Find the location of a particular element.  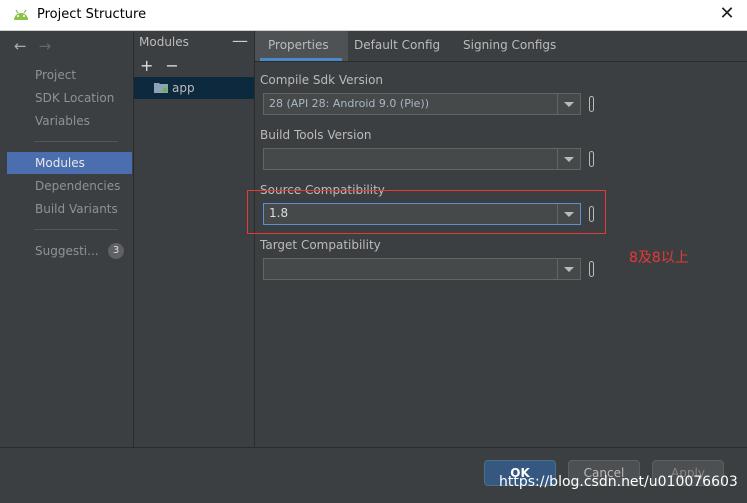

compile-sdk-label: Compile Sdk Version is located at coordinates (322, 80).